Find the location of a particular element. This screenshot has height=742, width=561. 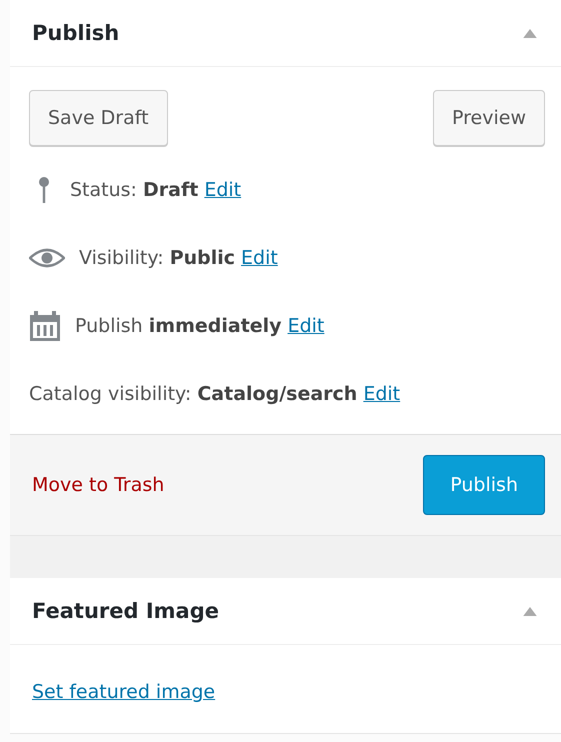

move-to-trash-link: Move to Trash is located at coordinates (98, 485).